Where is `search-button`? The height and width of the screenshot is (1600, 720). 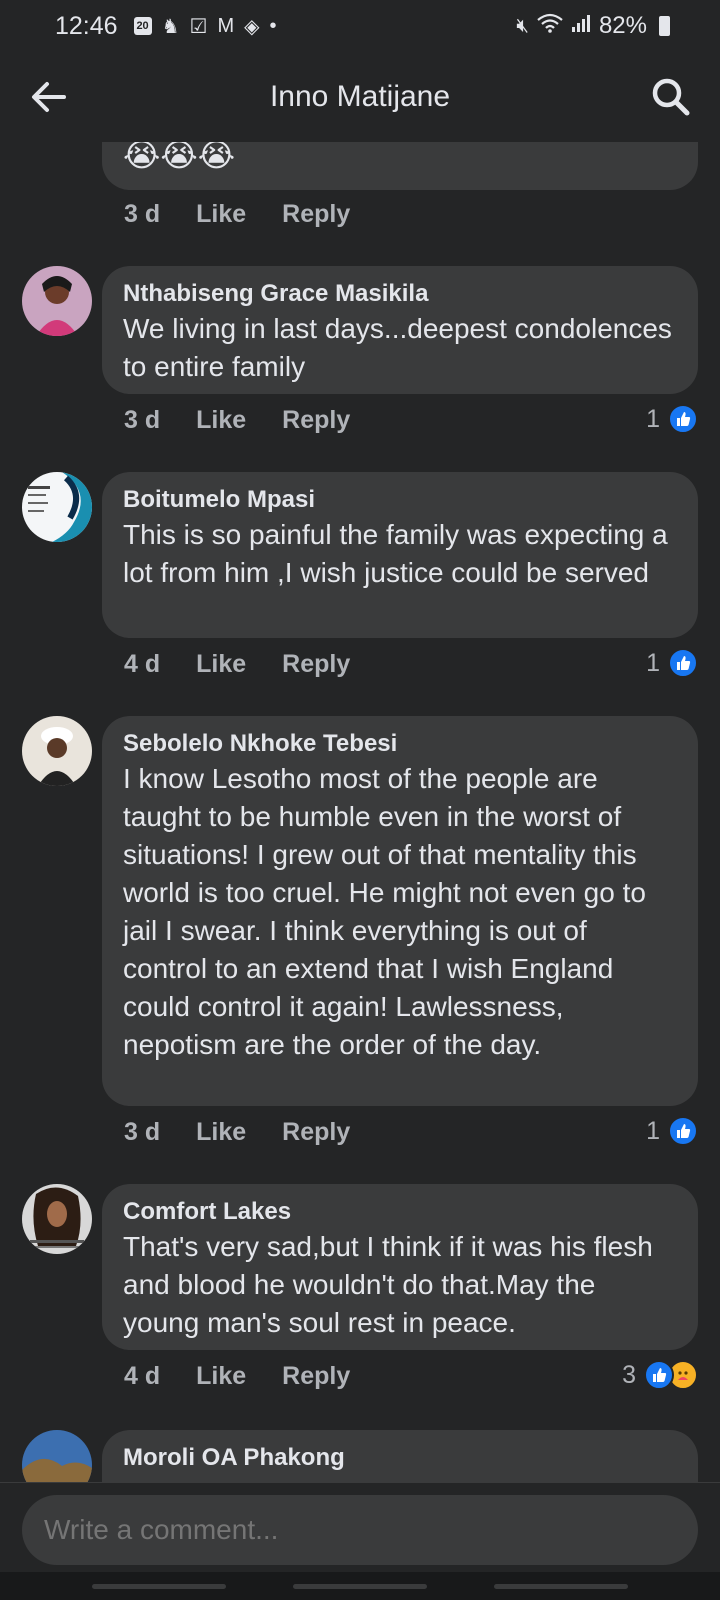 search-button is located at coordinates (671, 97).